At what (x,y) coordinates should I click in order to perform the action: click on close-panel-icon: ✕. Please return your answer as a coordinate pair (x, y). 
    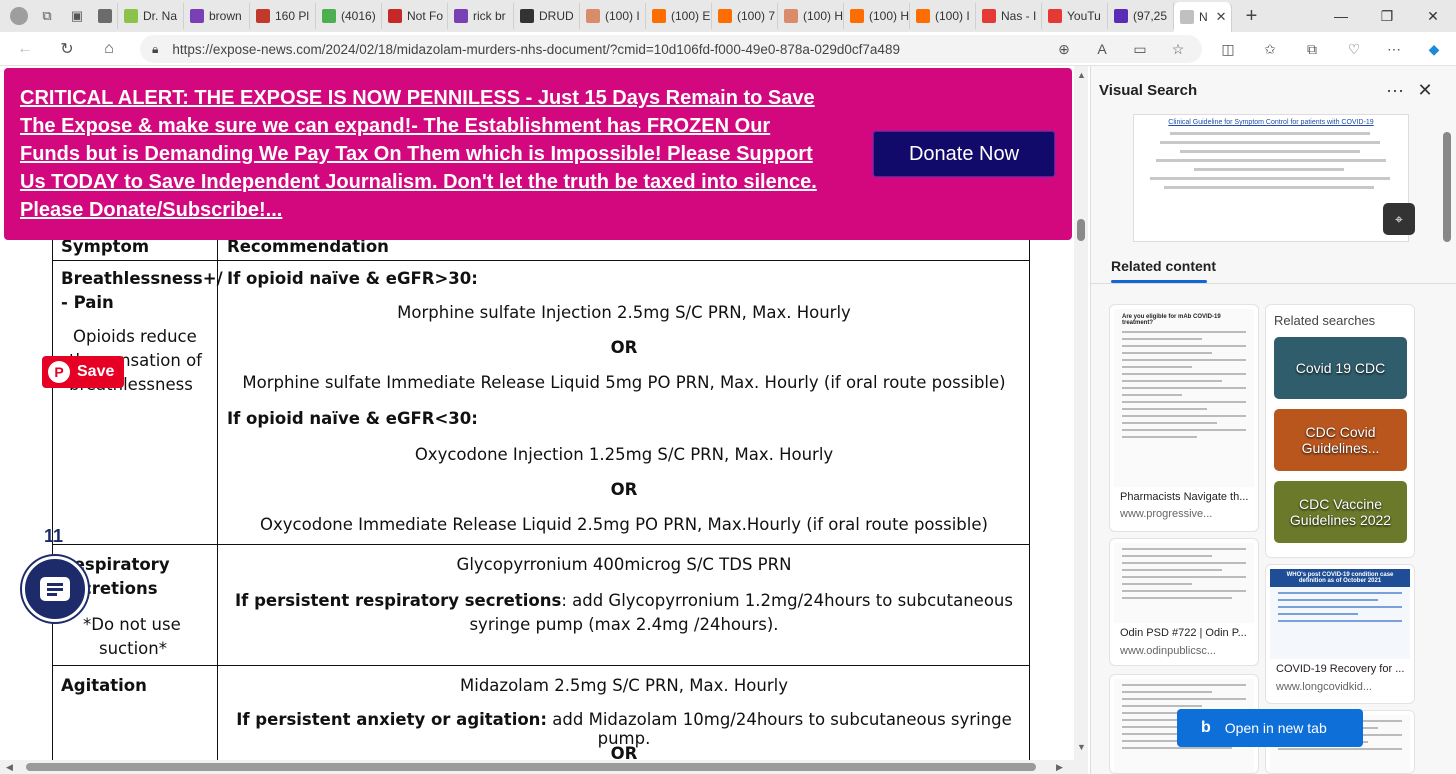
    Looking at the image, I should click on (1425, 90).